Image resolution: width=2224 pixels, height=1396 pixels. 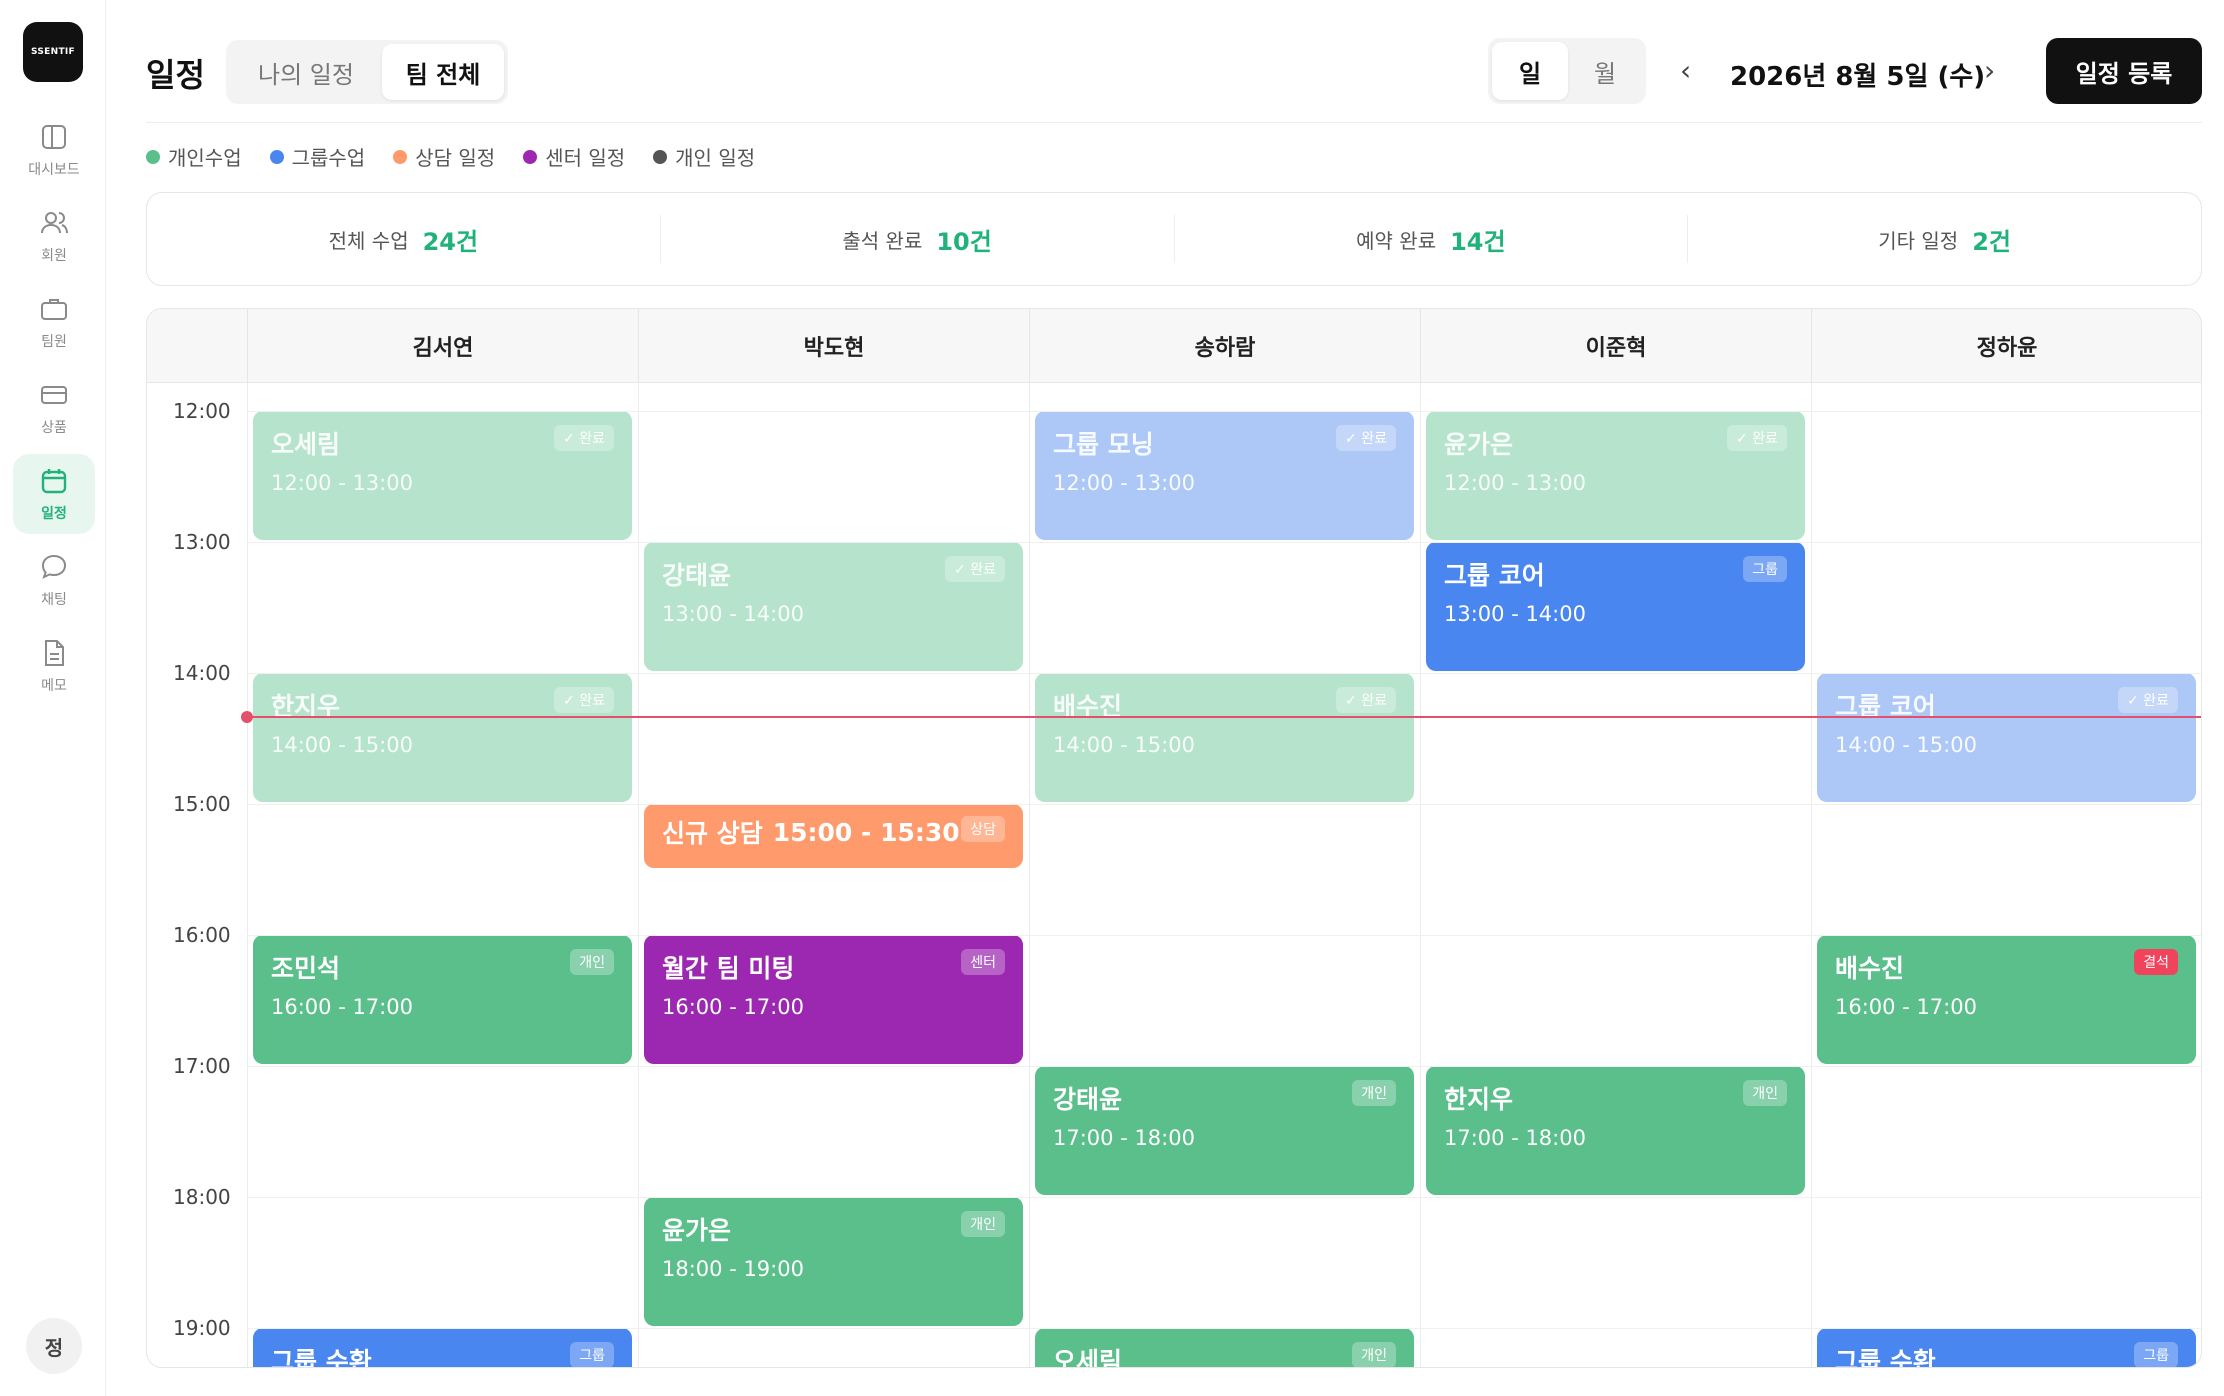 I want to click on event-card: 윤가은 12:00 - 13:00 ✓ 완료, so click(x=1615, y=475).